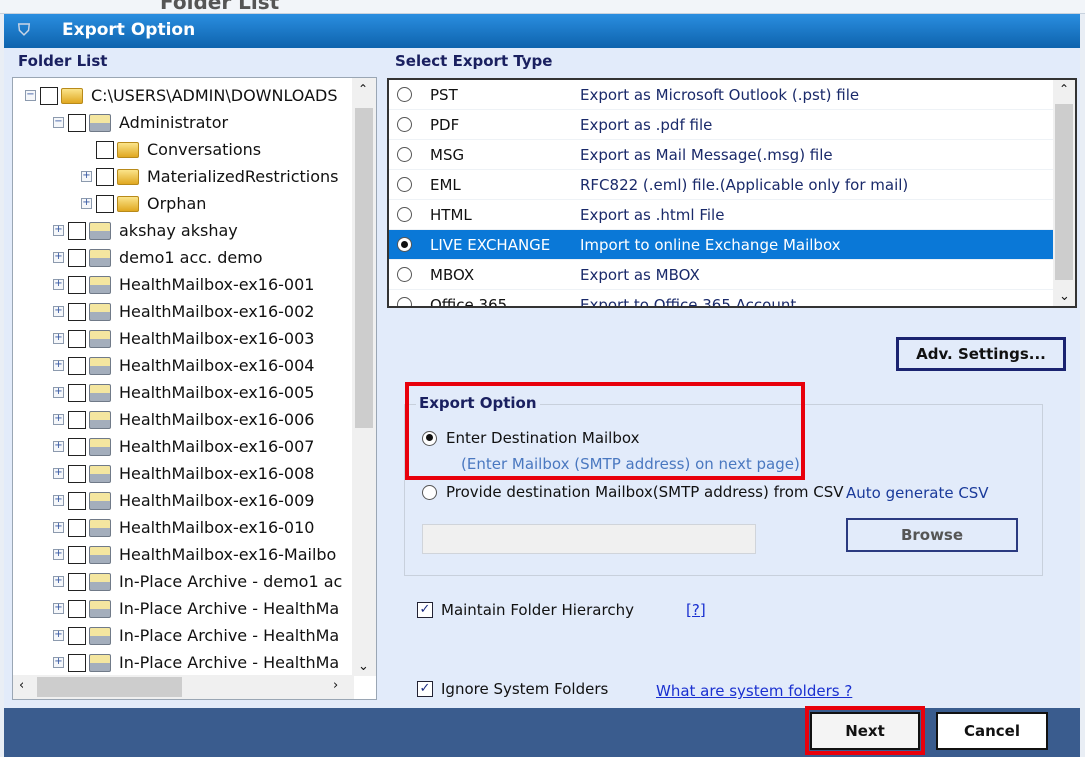  I want to click on scroll-left-icon: ‹, so click(21, 685).